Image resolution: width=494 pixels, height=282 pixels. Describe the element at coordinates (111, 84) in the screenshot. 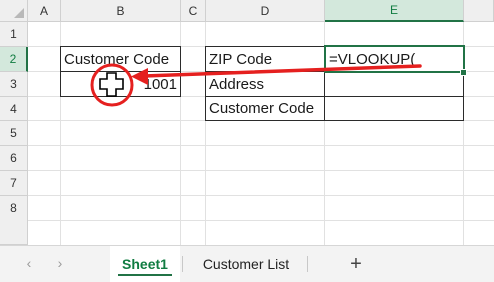

I see `cross-cursor-icon` at that location.